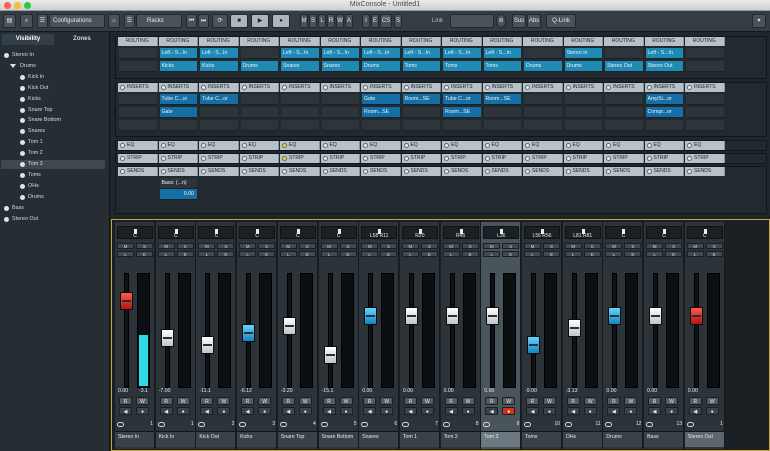  I want to click on volume-value: -11.1, so click(204, 391).